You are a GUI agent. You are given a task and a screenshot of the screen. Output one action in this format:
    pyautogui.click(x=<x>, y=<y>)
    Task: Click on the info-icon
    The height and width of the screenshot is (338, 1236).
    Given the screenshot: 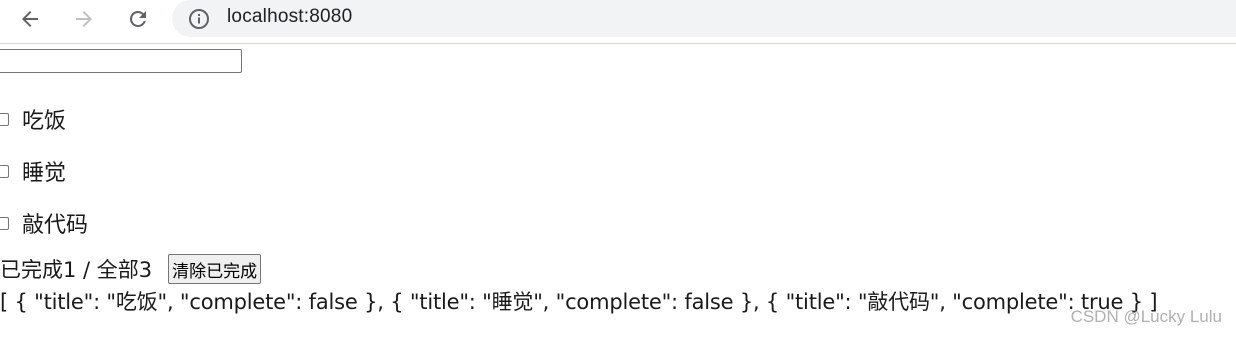 What is the action you would take?
    pyautogui.click(x=199, y=19)
    